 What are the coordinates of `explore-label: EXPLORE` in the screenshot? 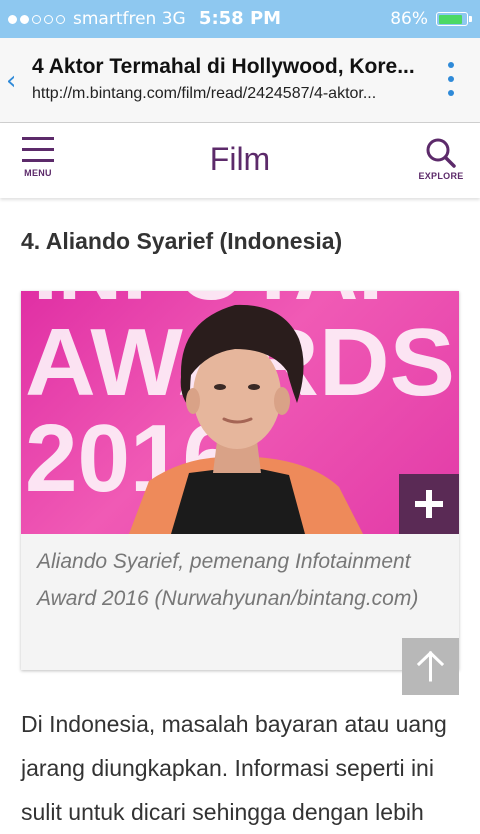 It's located at (441, 176).